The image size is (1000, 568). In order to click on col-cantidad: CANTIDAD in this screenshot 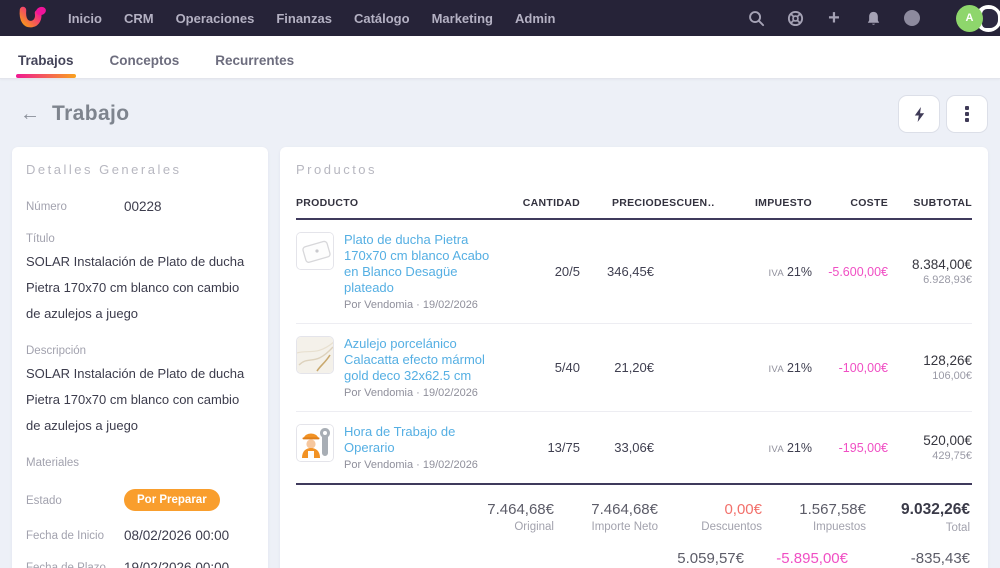, I will do `click(551, 203)`.